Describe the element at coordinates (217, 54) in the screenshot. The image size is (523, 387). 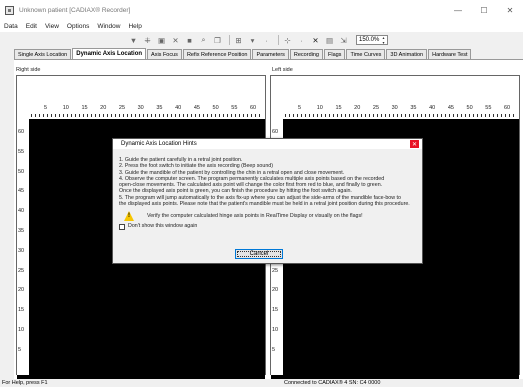
I see `tab-refix-reference-position: Refix Reference Position` at that location.